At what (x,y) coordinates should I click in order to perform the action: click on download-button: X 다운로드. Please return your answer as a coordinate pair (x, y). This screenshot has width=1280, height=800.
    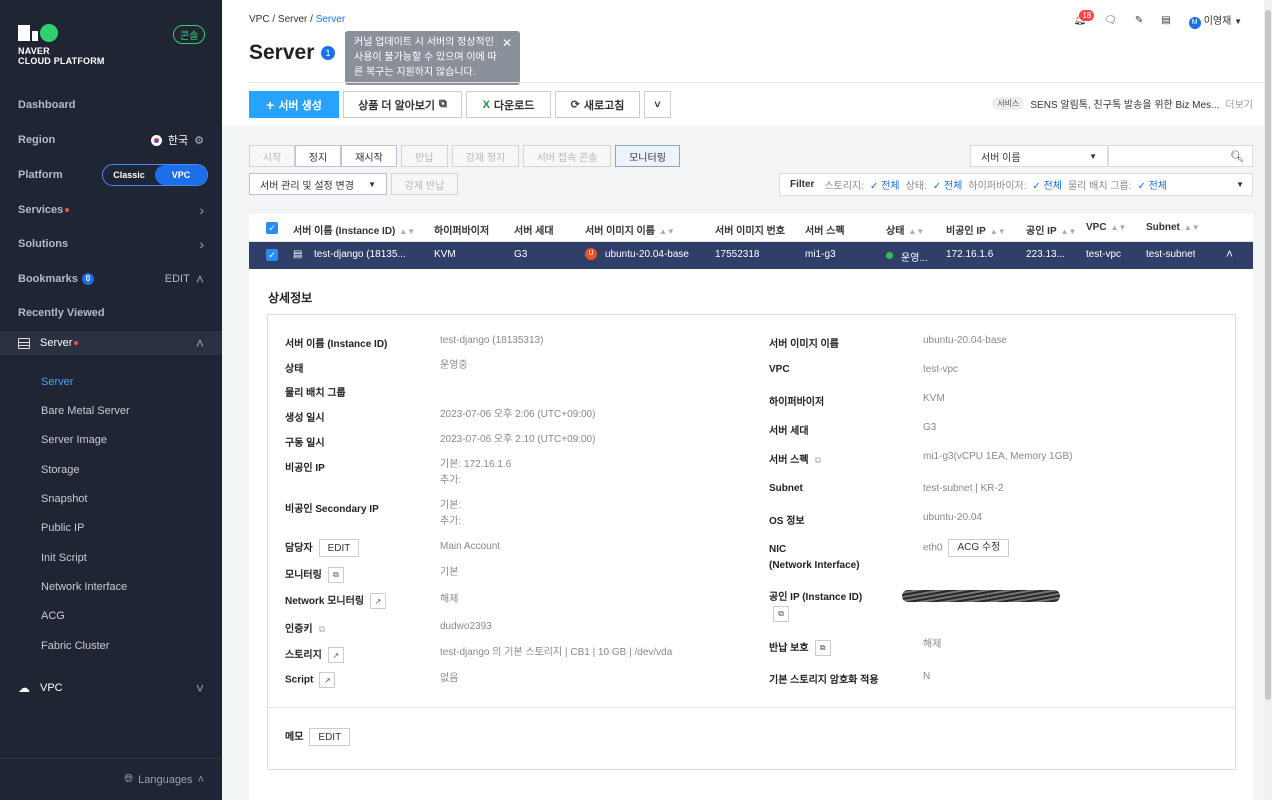
    Looking at the image, I should click on (508, 104).